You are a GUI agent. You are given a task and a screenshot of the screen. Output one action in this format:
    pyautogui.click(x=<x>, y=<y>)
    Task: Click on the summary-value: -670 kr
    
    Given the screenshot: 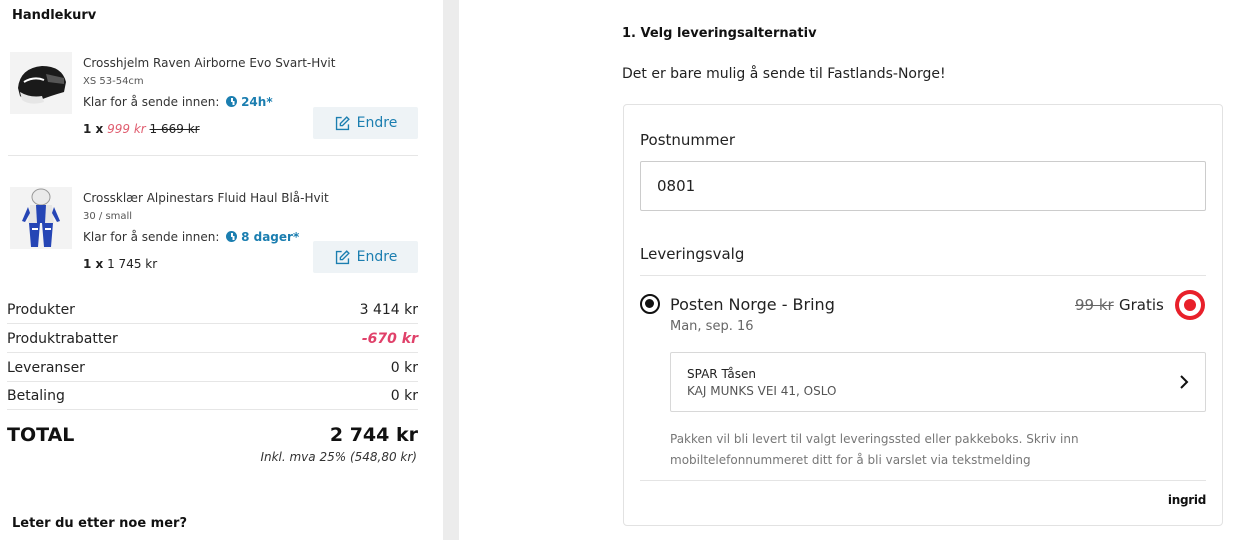 What is the action you would take?
    pyautogui.click(x=389, y=338)
    